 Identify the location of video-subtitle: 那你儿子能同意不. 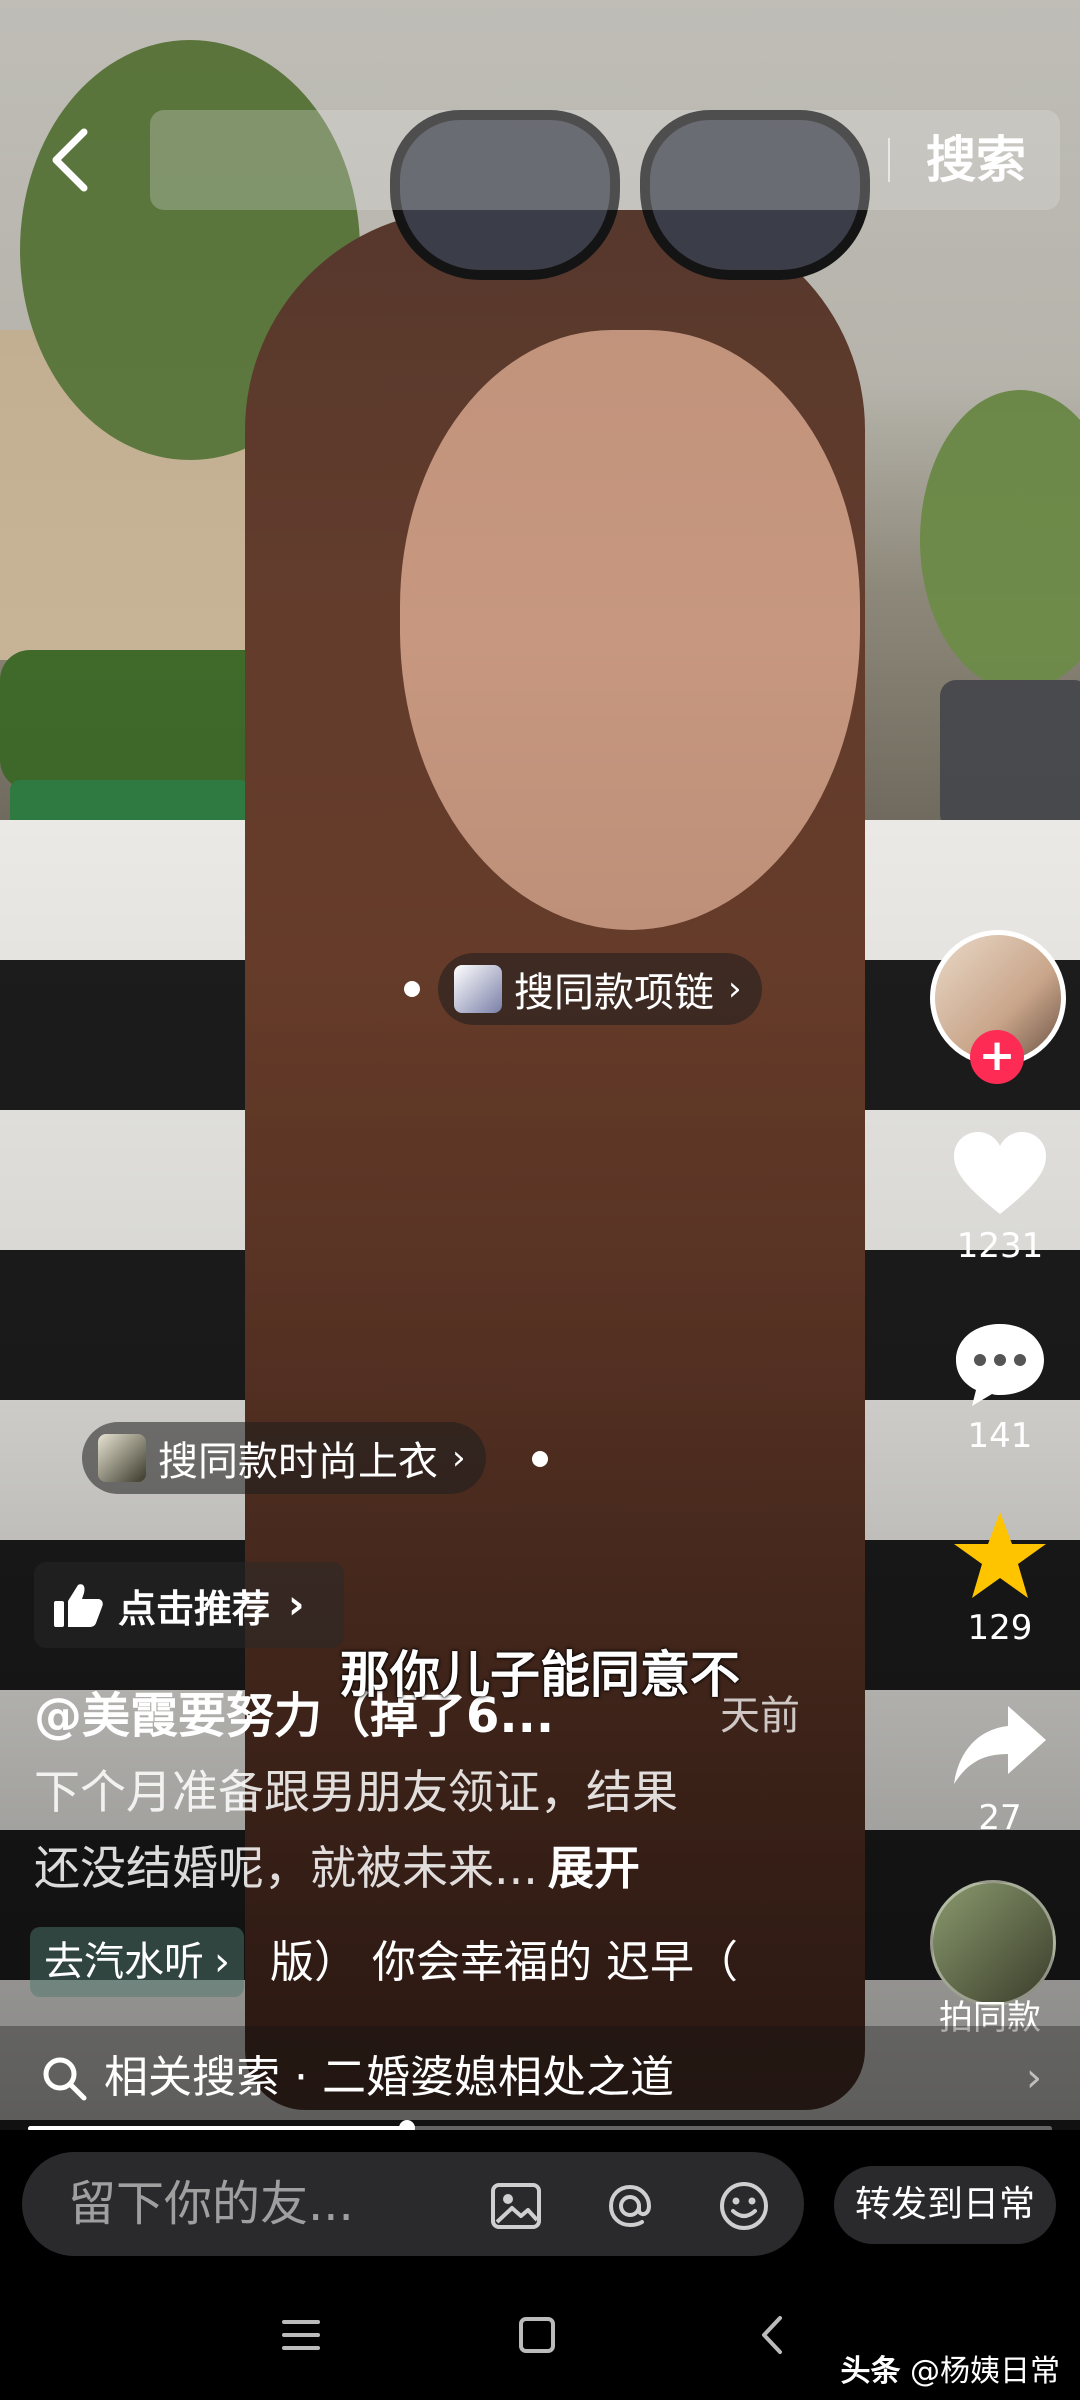
(540, 1675).